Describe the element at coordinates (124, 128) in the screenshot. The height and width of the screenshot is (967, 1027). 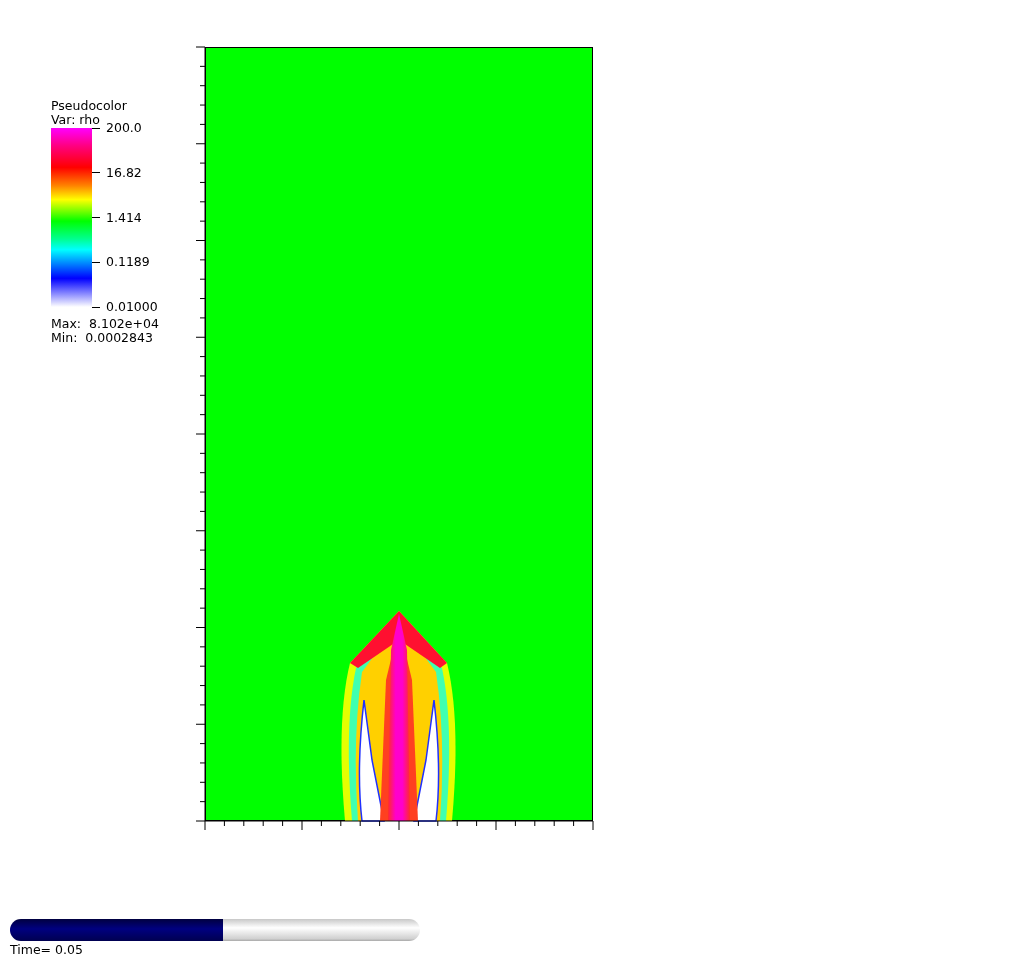
I see `scale-label: 200.0` at that location.